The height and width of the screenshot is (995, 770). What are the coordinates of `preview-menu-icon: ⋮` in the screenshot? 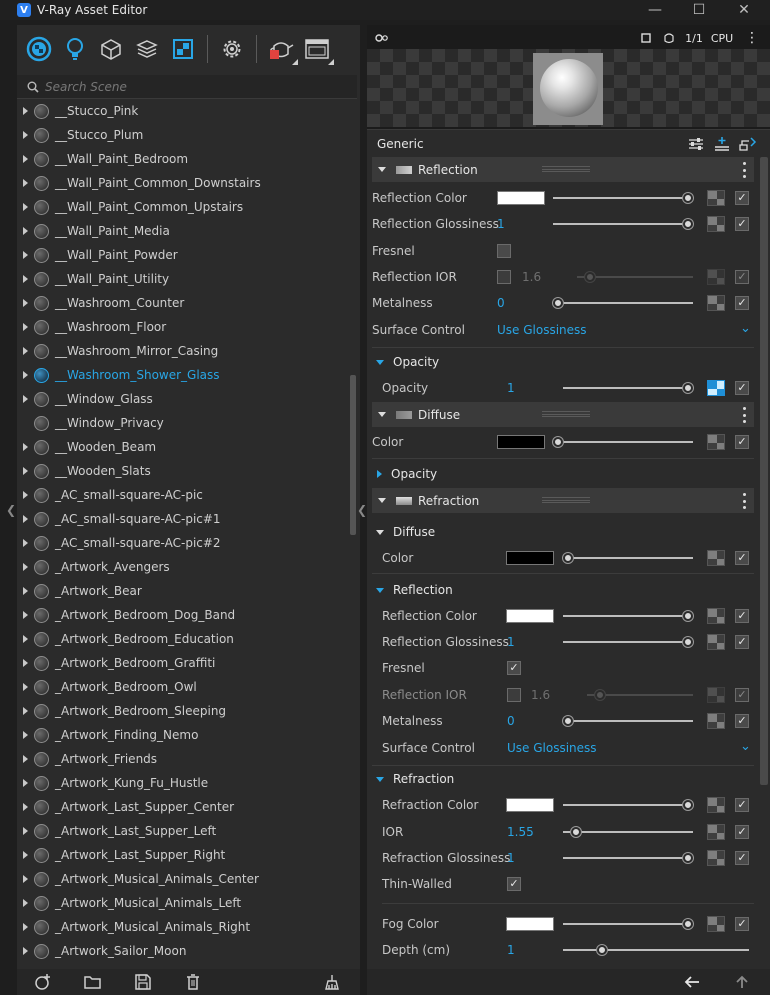 It's located at (752, 38).